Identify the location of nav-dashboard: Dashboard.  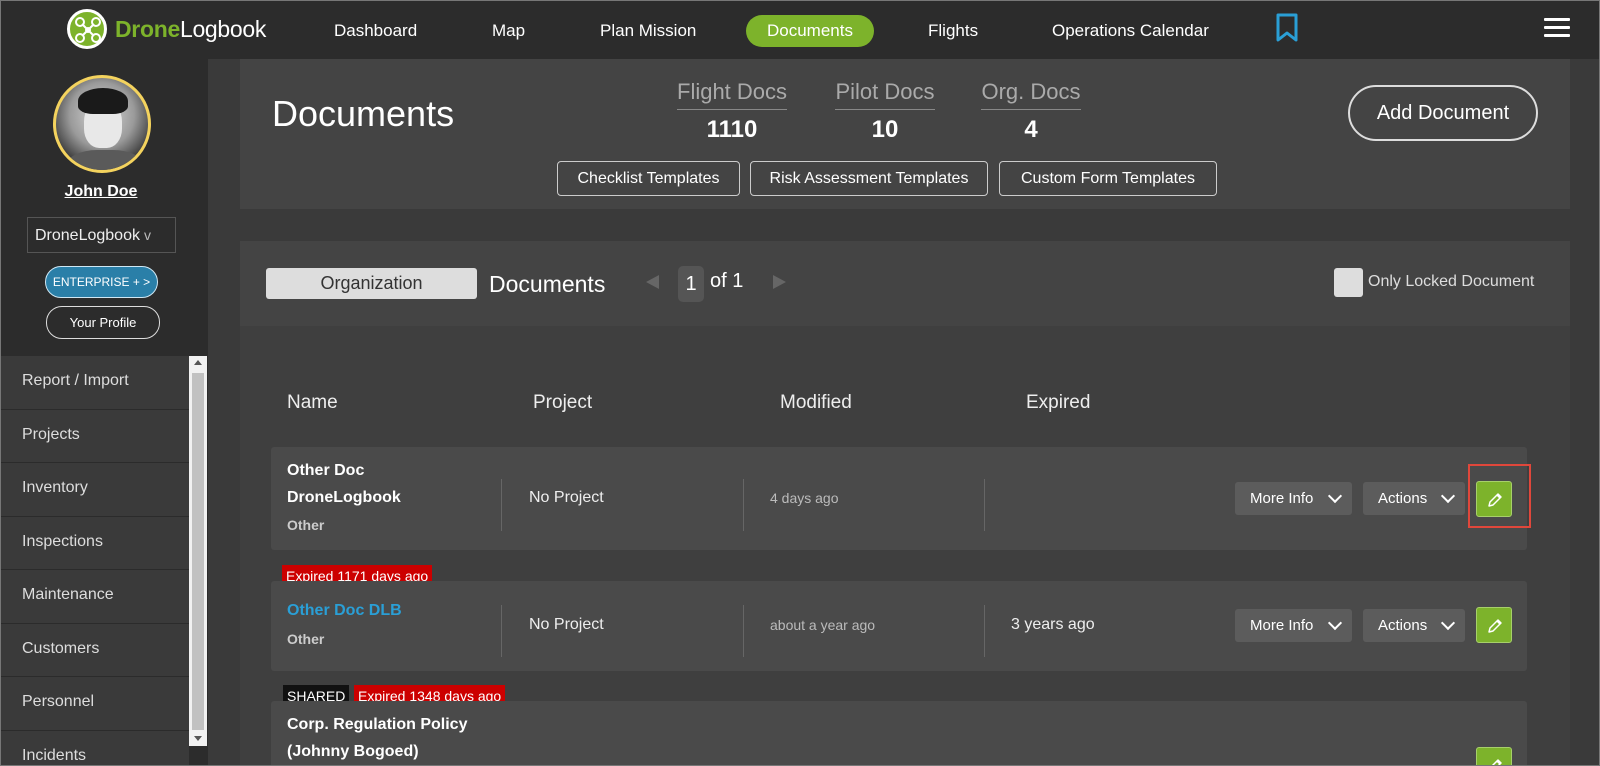
(375, 31).